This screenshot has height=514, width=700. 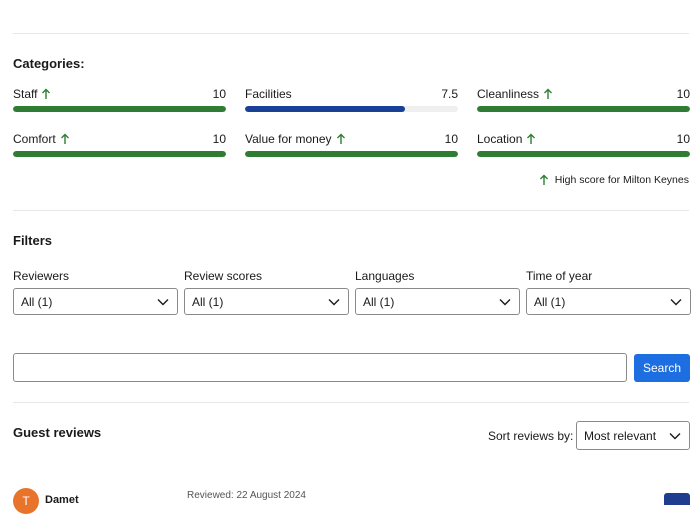 I want to click on languages-select: All (1), so click(x=437, y=301).